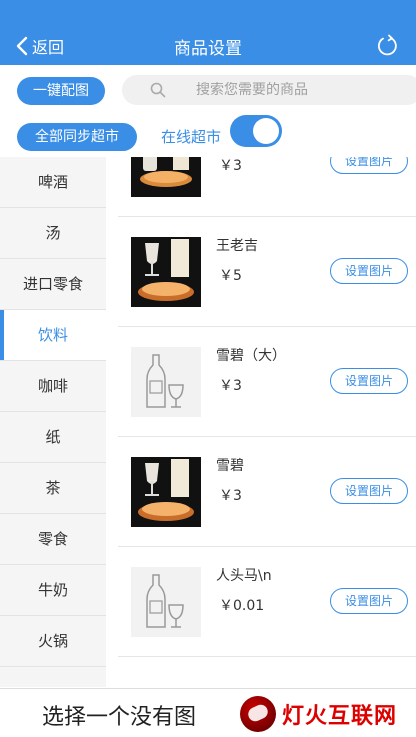  Describe the element at coordinates (230, 276) in the screenshot. I see `product-price: ￥5` at that location.